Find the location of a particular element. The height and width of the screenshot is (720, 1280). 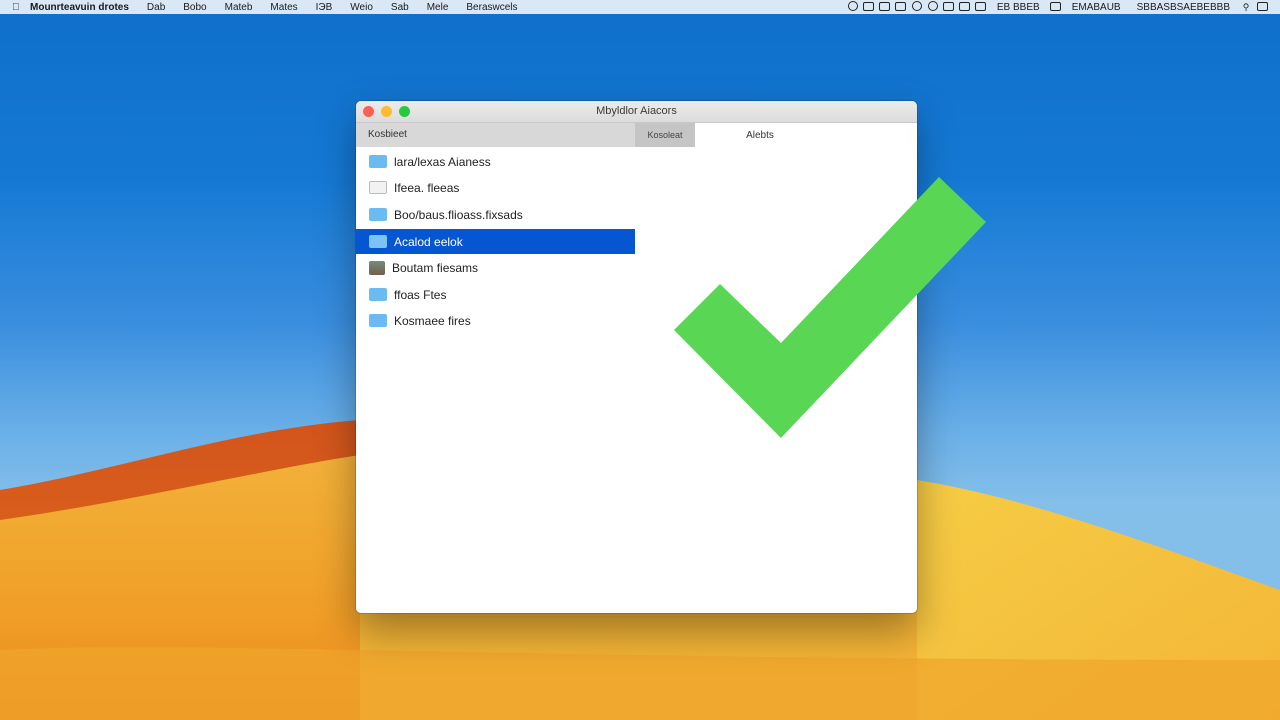

menu-item-4: Mates is located at coordinates (283, 7).